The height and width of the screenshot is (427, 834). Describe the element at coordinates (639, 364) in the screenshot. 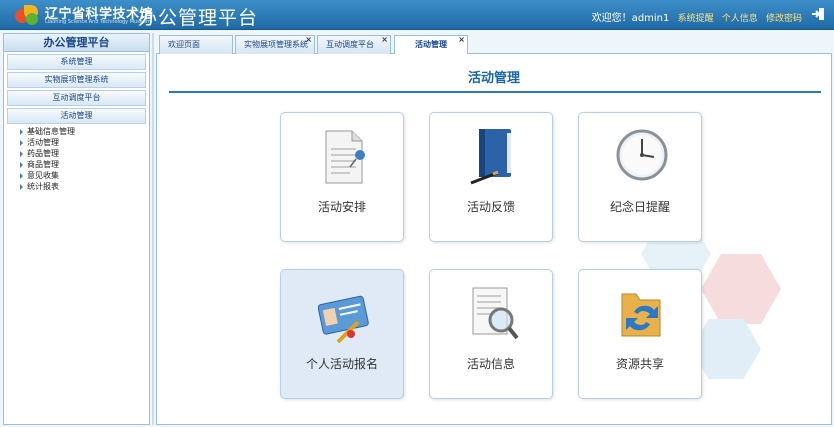

I see `card-label: 资源共享` at that location.